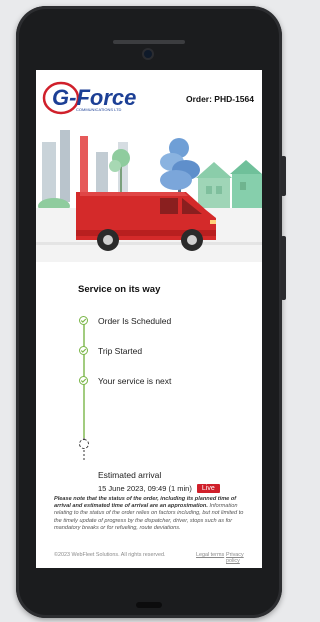  Describe the element at coordinates (145, 488) in the screenshot. I see `arrival-time-text: 15 June 2023, 09:49 (1 min)` at that location.